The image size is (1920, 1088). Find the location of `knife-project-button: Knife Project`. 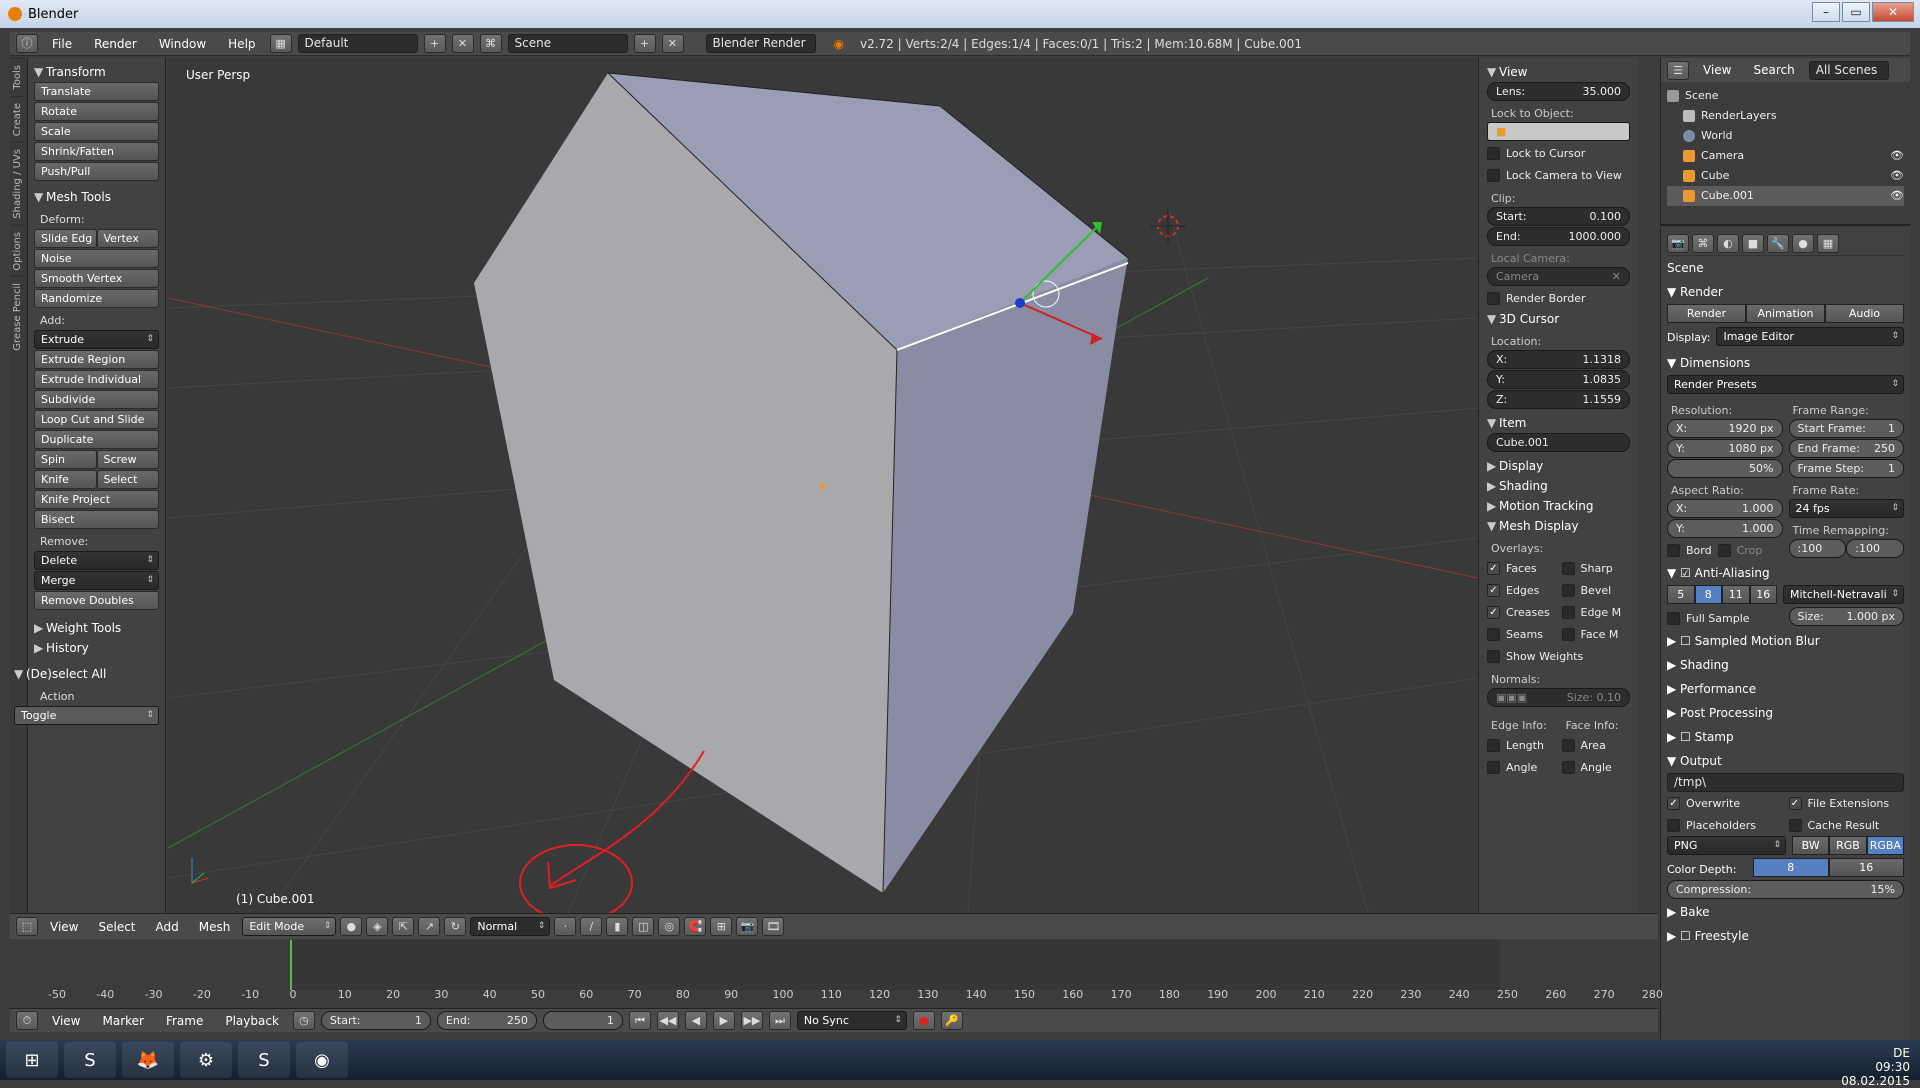

knife-project-button: Knife Project is located at coordinates (96, 499).